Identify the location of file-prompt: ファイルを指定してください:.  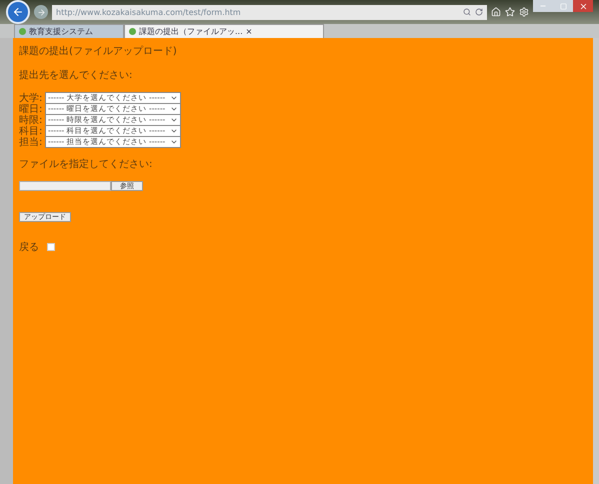
(86, 164).